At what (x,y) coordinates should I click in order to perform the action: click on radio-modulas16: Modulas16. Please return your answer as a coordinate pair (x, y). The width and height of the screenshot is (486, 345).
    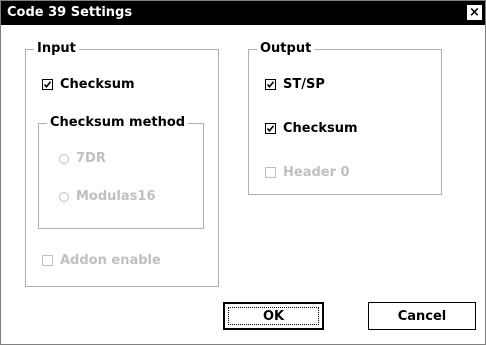
    Looking at the image, I should click on (107, 196).